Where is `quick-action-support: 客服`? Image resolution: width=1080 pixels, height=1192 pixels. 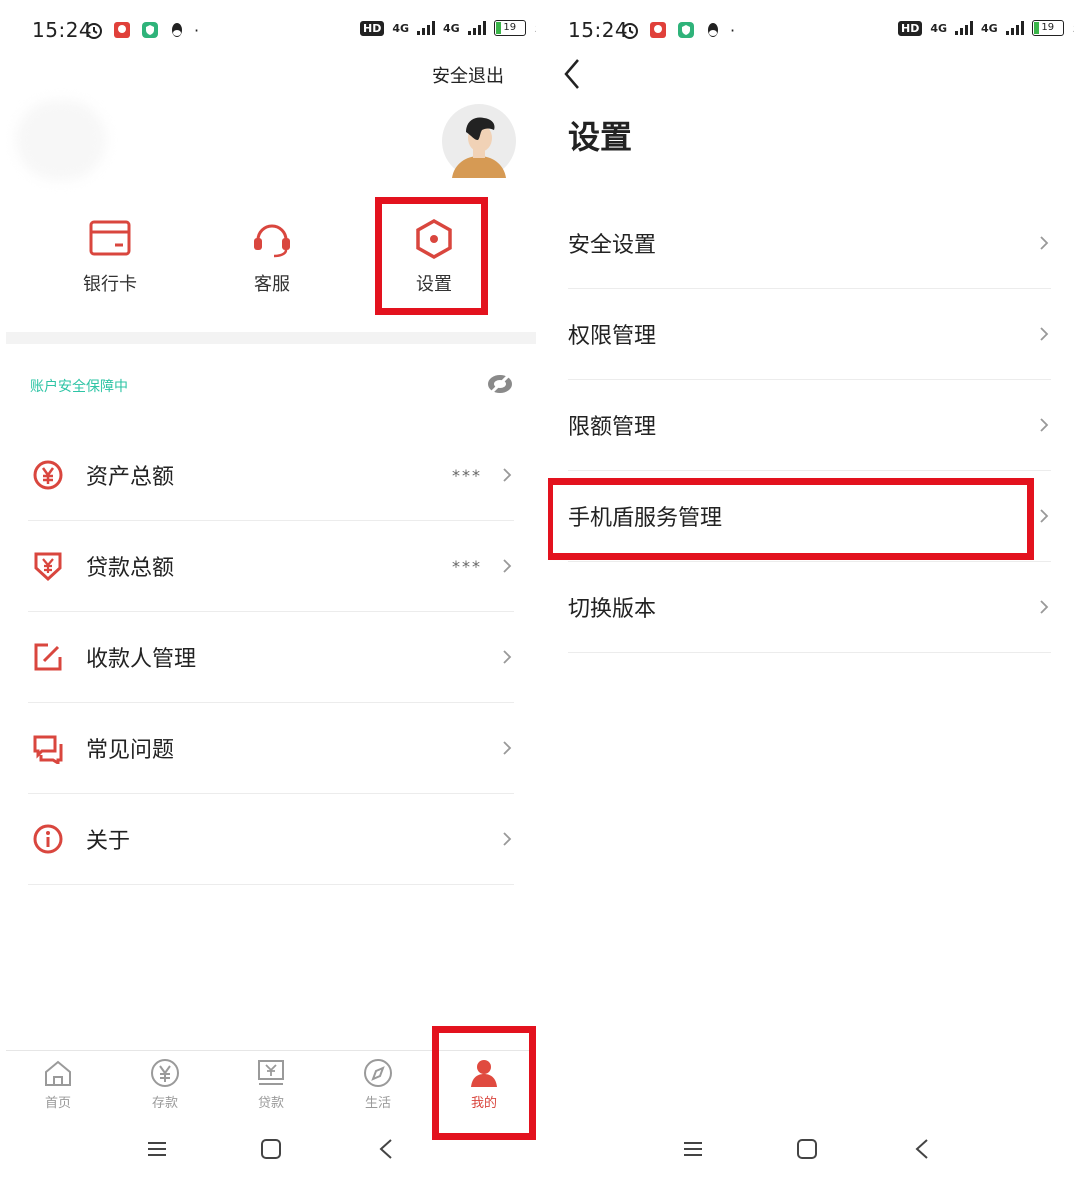 quick-action-support: 客服 is located at coordinates (272, 257).